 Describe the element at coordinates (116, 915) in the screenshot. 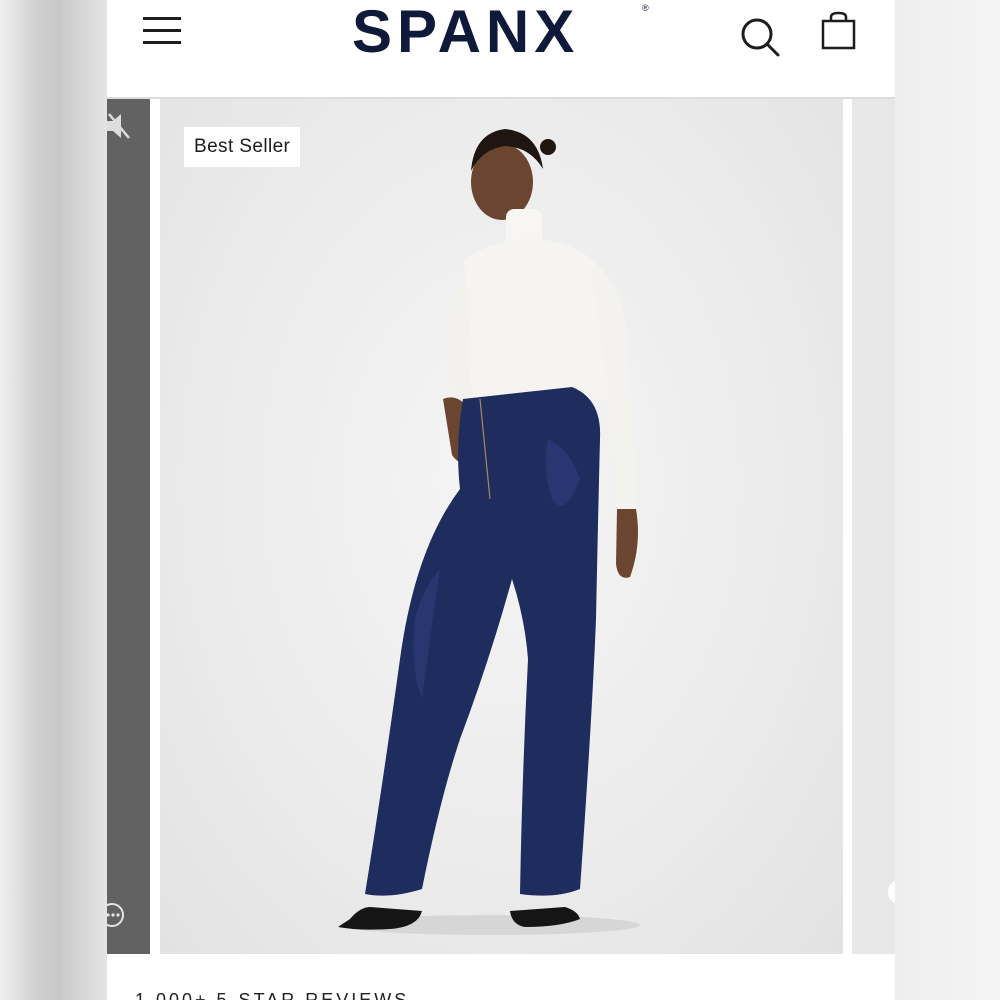

I see `more-options-icon` at that location.